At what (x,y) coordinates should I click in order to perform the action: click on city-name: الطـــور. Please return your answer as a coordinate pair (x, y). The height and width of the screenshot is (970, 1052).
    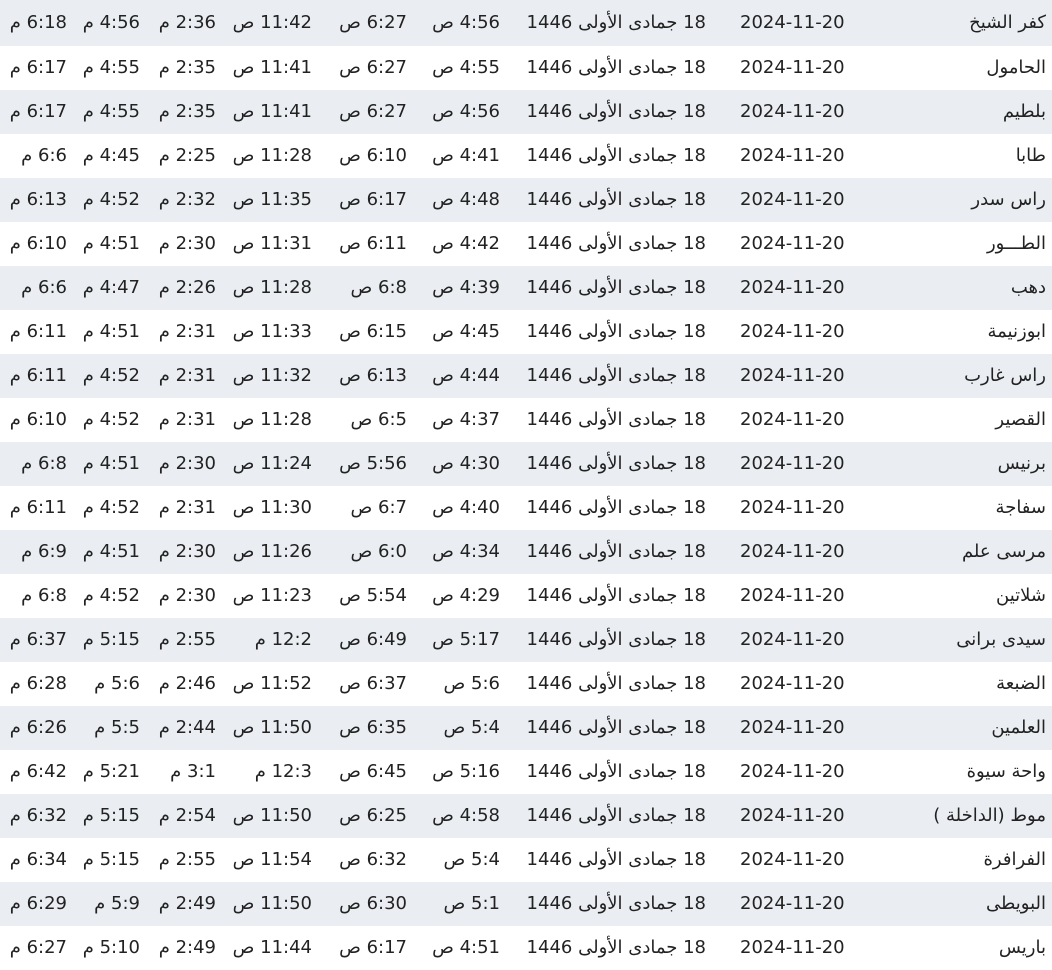
    Looking at the image, I should click on (1016, 243).